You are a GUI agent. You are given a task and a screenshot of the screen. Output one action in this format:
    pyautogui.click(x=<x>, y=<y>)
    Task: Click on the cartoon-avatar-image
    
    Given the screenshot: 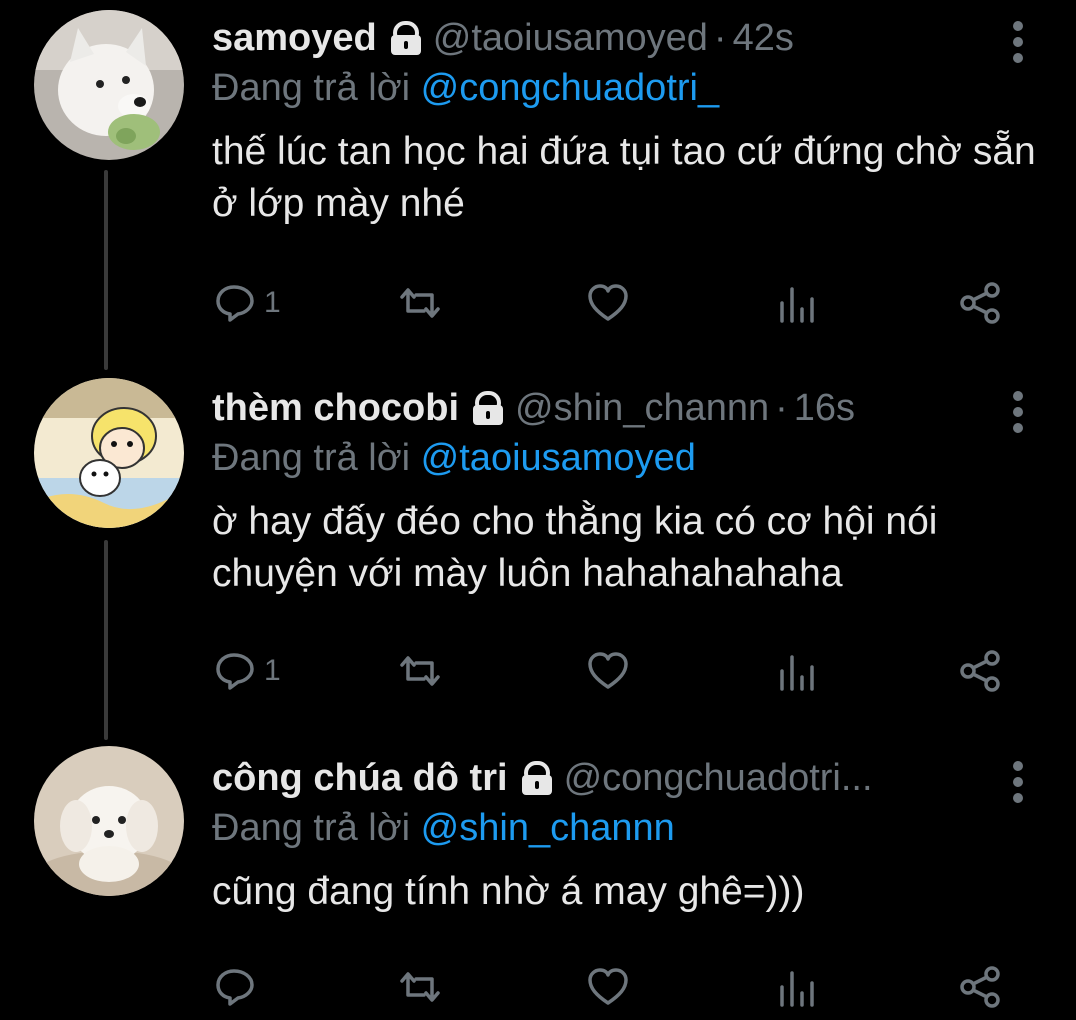 What is the action you would take?
    pyautogui.click(x=109, y=453)
    